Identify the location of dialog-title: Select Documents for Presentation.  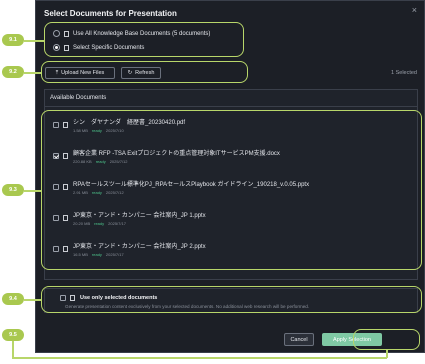
(110, 13).